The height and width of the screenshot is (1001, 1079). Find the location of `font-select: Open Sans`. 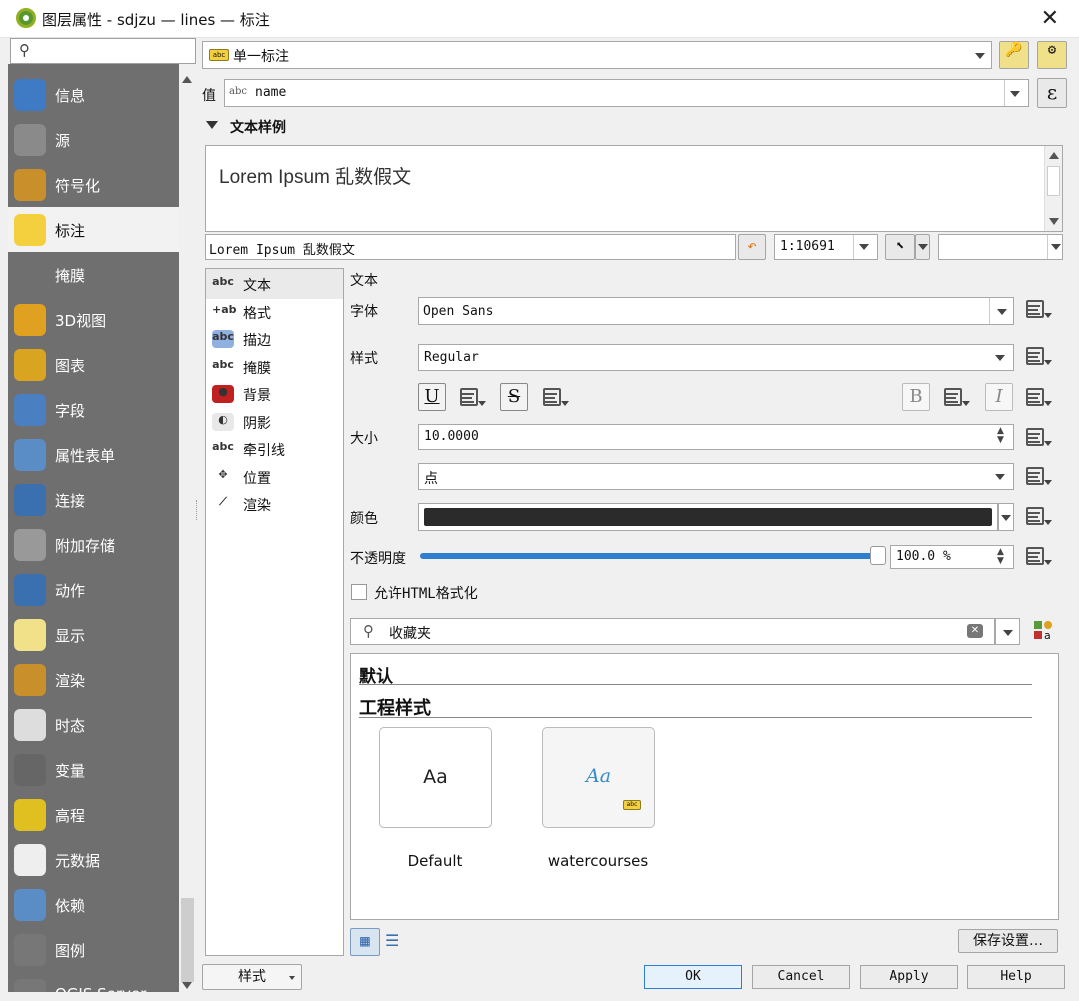

font-select: Open Sans is located at coordinates (716, 311).